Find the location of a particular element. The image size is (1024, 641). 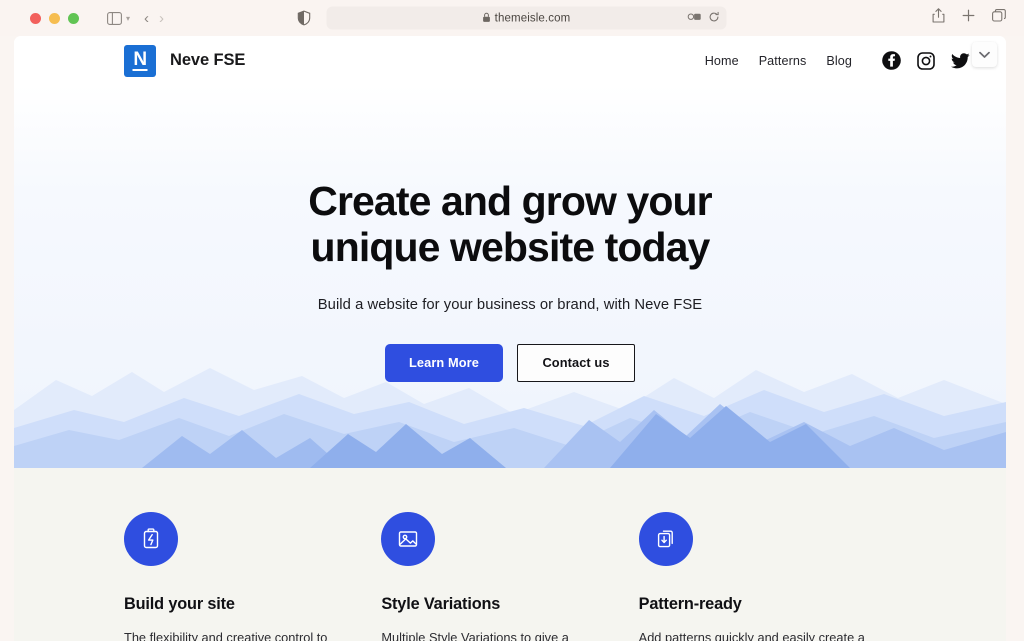

url-bar-actions is located at coordinates (703, 18).